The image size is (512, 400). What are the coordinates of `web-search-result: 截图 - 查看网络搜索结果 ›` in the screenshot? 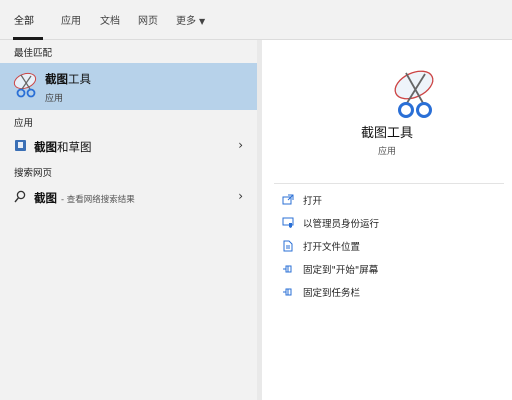 It's located at (128, 198).